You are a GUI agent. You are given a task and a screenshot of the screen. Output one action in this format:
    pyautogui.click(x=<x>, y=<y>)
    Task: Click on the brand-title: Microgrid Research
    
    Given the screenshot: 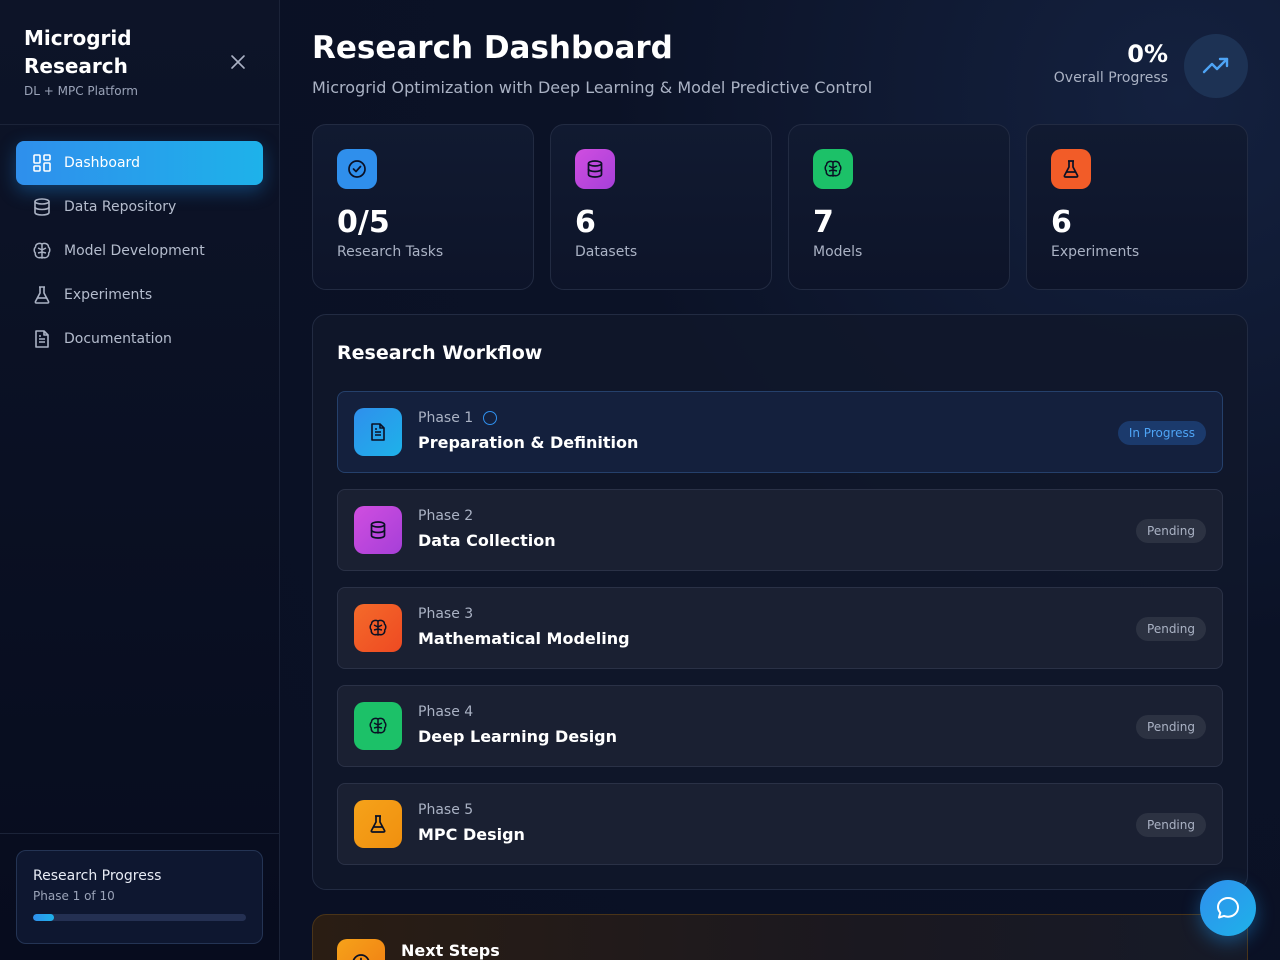 What is the action you would take?
    pyautogui.click(x=78, y=52)
    